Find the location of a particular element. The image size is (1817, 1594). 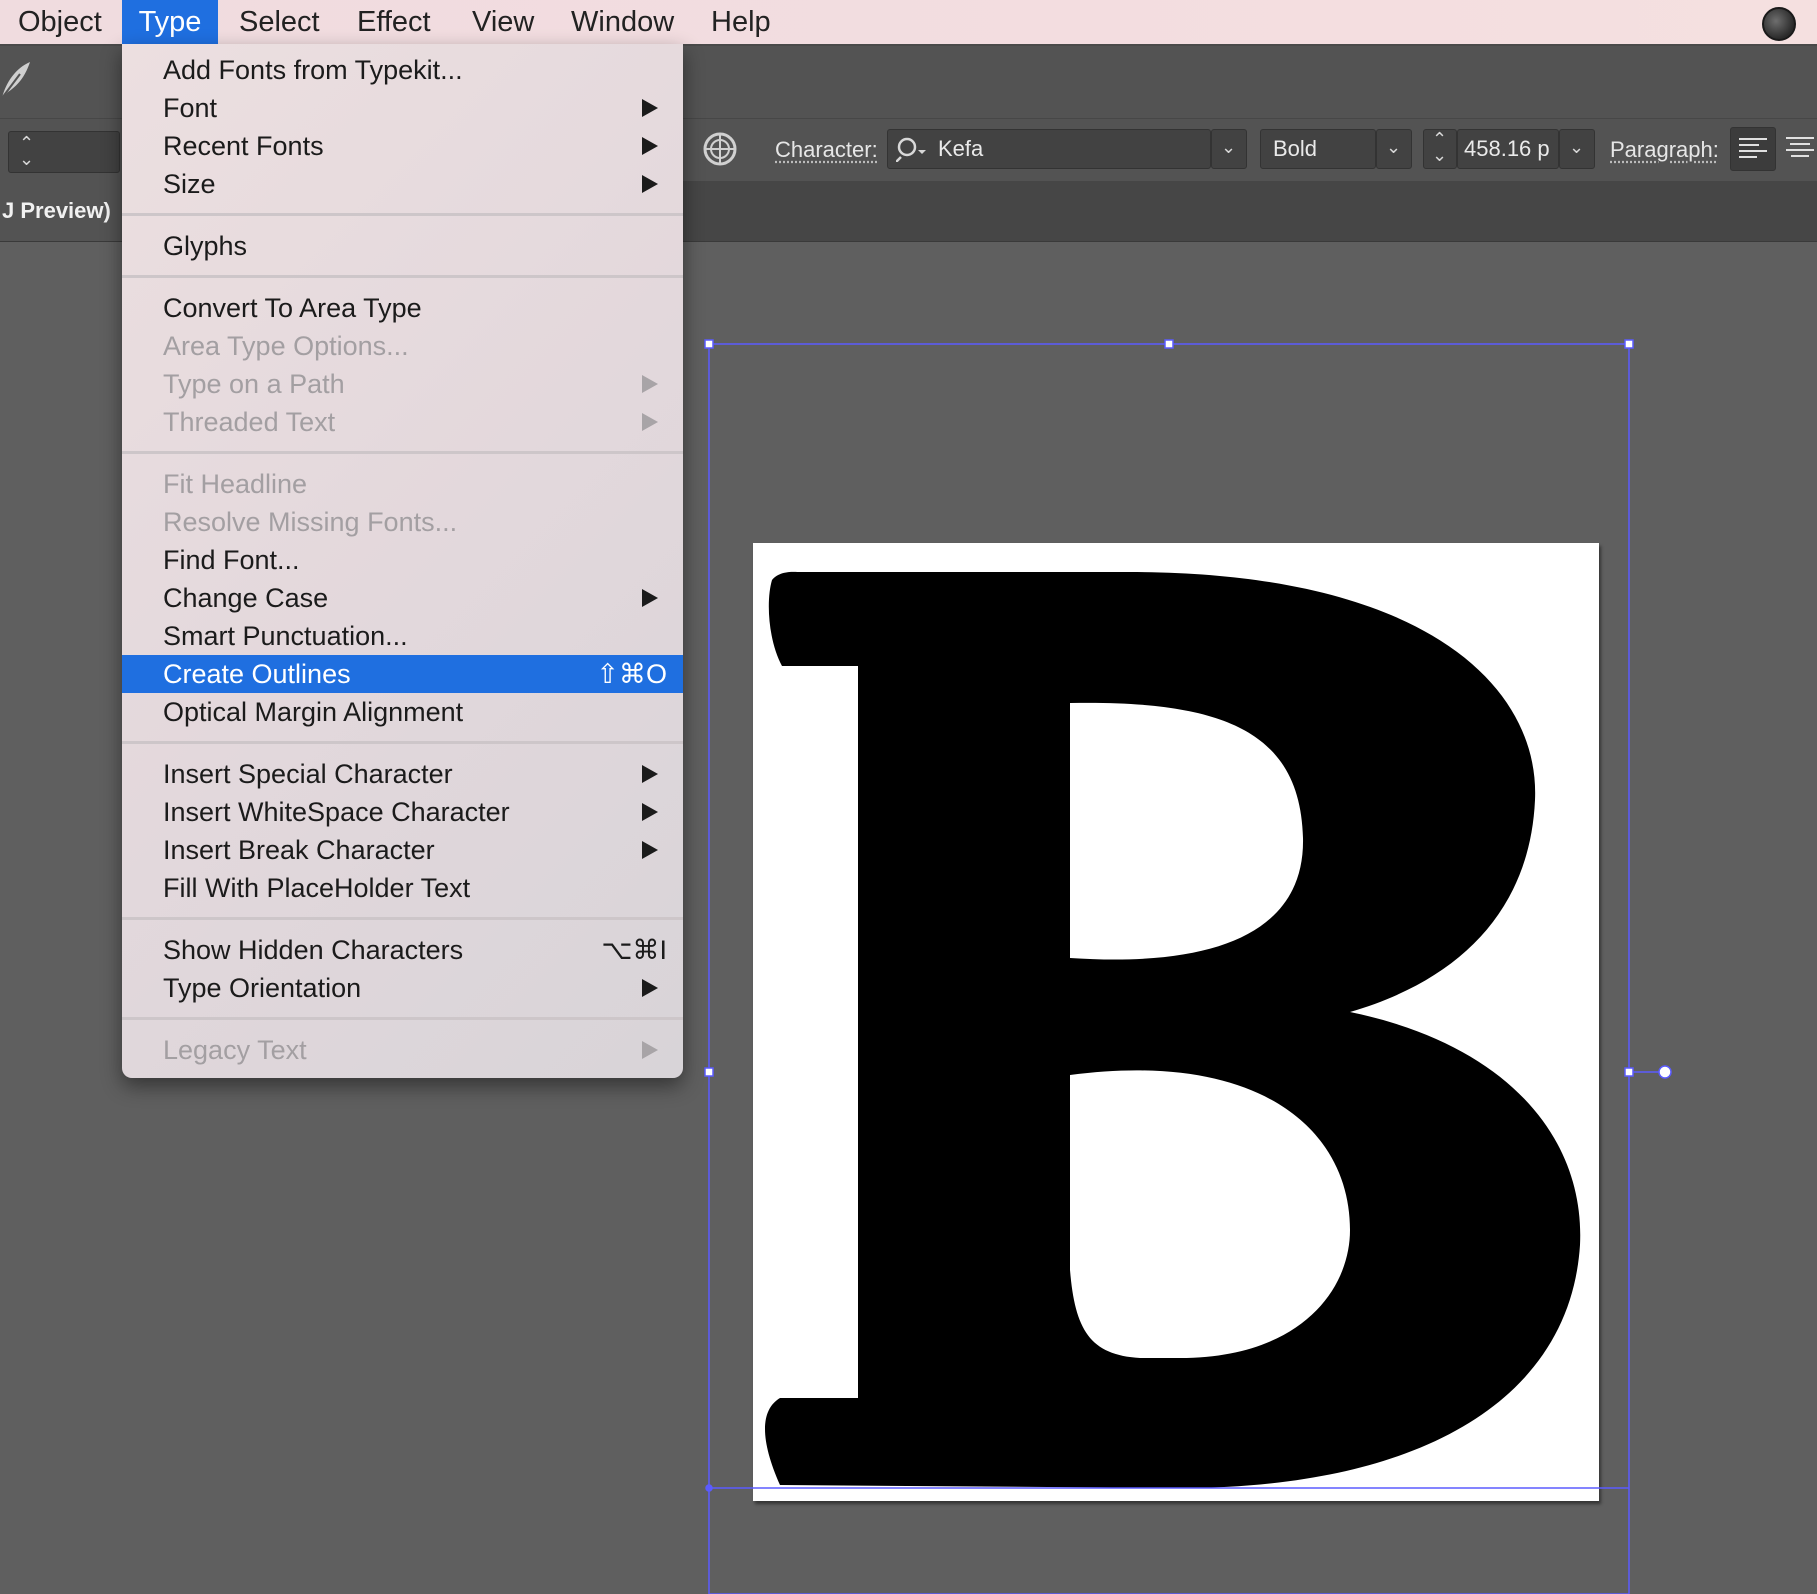

menu-item-convert-area-type: Convert To Area Type is located at coordinates (402, 308).